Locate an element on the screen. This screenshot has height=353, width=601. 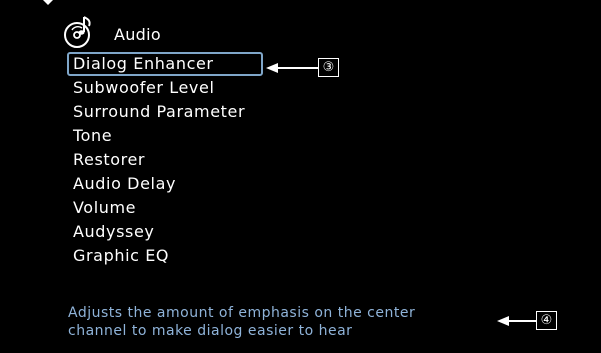
callout-selected-item: ③ is located at coordinates (302, 67).